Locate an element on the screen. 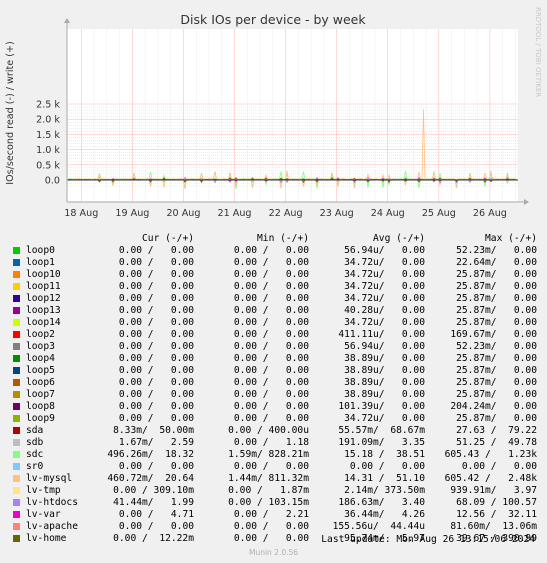  series-name: loop11 is located at coordinates (43, 286).